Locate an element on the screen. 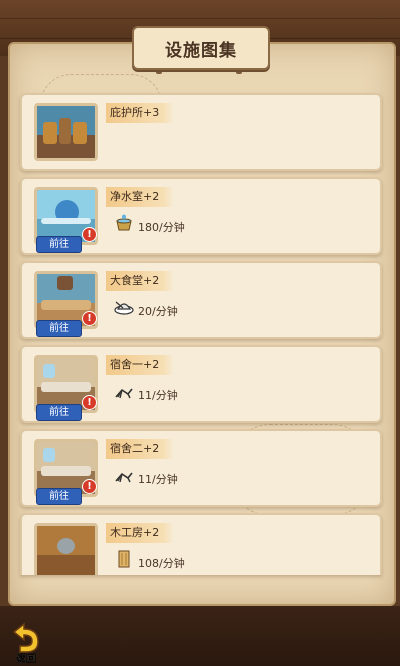 The width and height of the screenshot is (400, 666). wood-plank-icon is located at coordinates (124, 559).